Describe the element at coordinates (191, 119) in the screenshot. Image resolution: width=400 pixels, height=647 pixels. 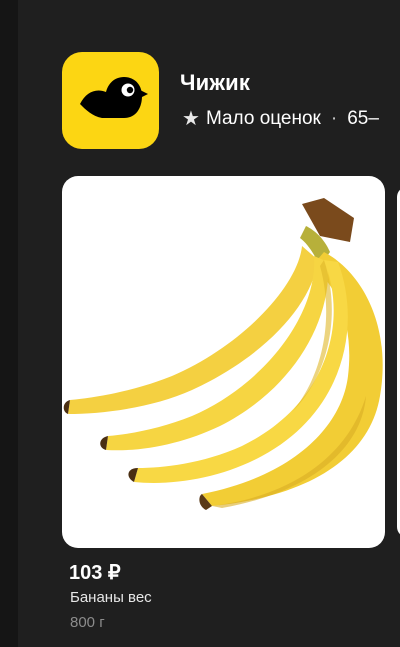
I see `star-icon: ★` at that location.